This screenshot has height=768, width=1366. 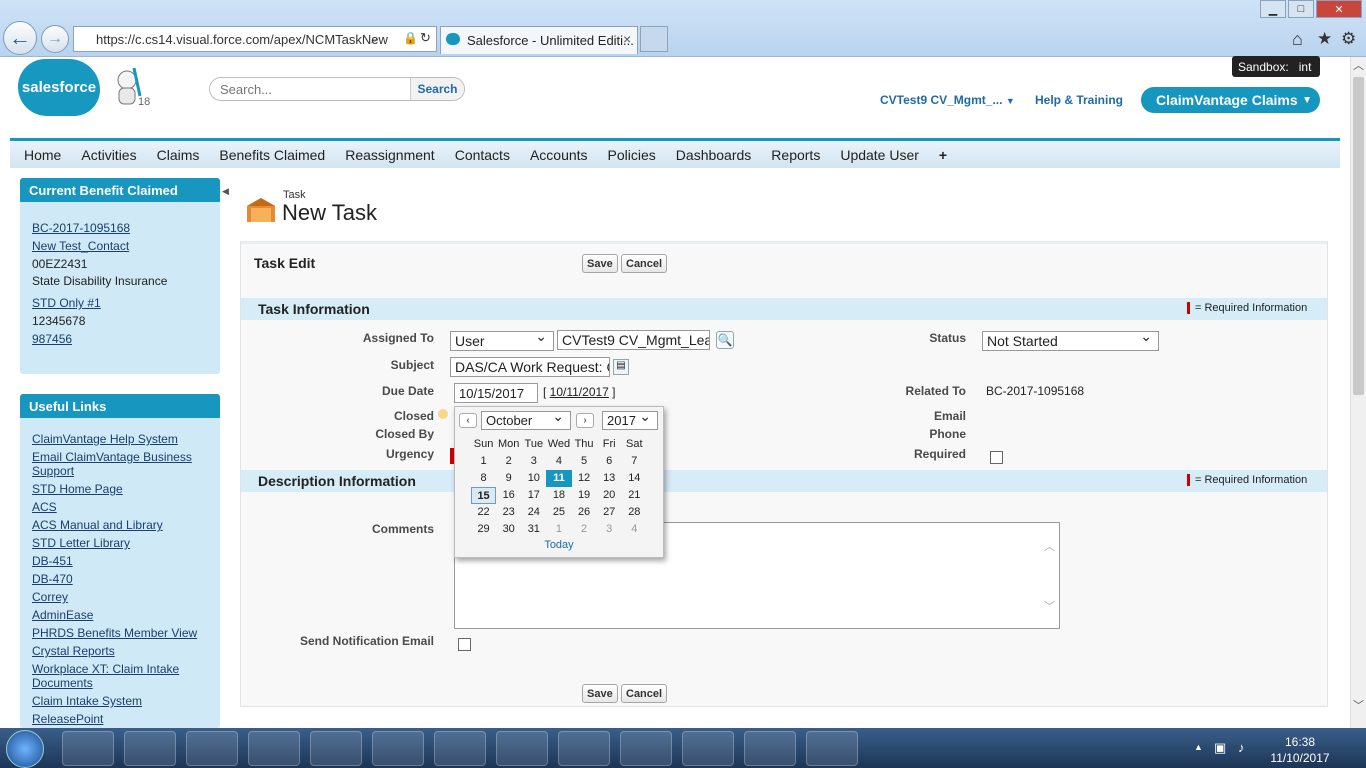 What do you see at coordinates (508, 512) in the screenshot?
I see `calendar-day: 23` at bounding box center [508, 512].